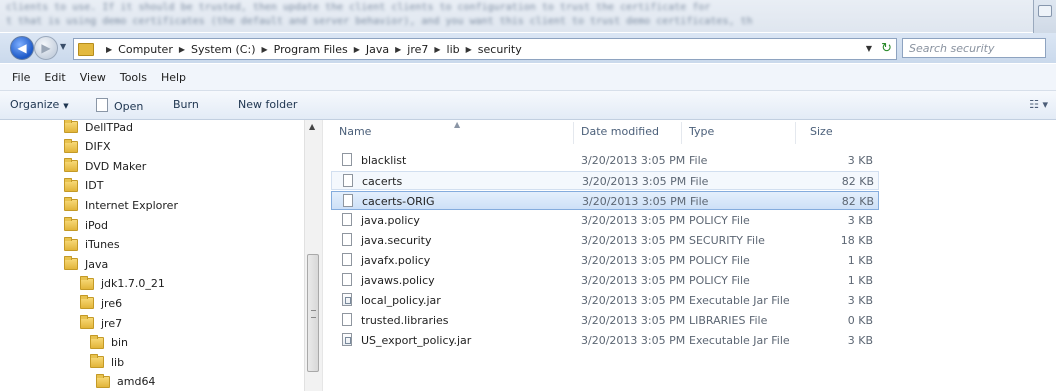 This screenshot has height=391, width=1056. I want to click on breadcrumb-item: Program Files, so click(311, 49).